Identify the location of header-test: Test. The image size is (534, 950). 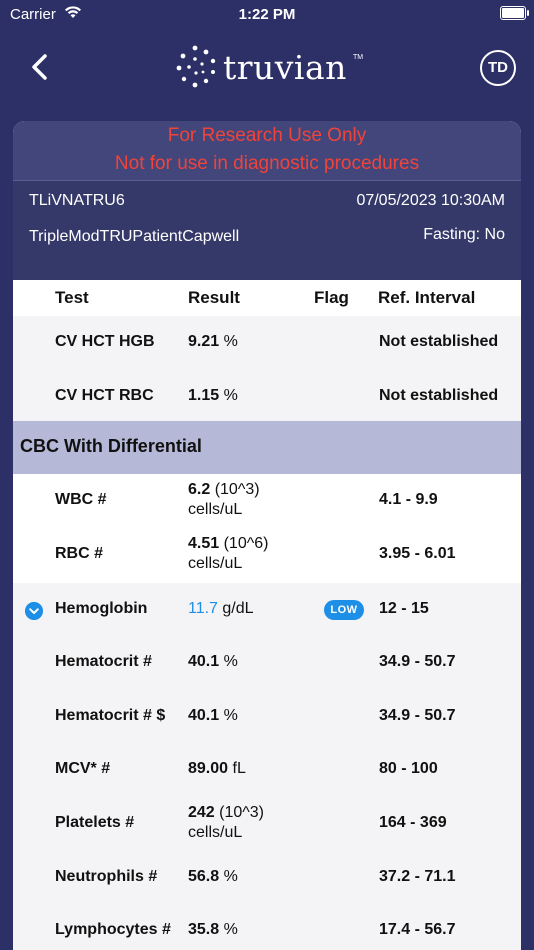
(72, 297).